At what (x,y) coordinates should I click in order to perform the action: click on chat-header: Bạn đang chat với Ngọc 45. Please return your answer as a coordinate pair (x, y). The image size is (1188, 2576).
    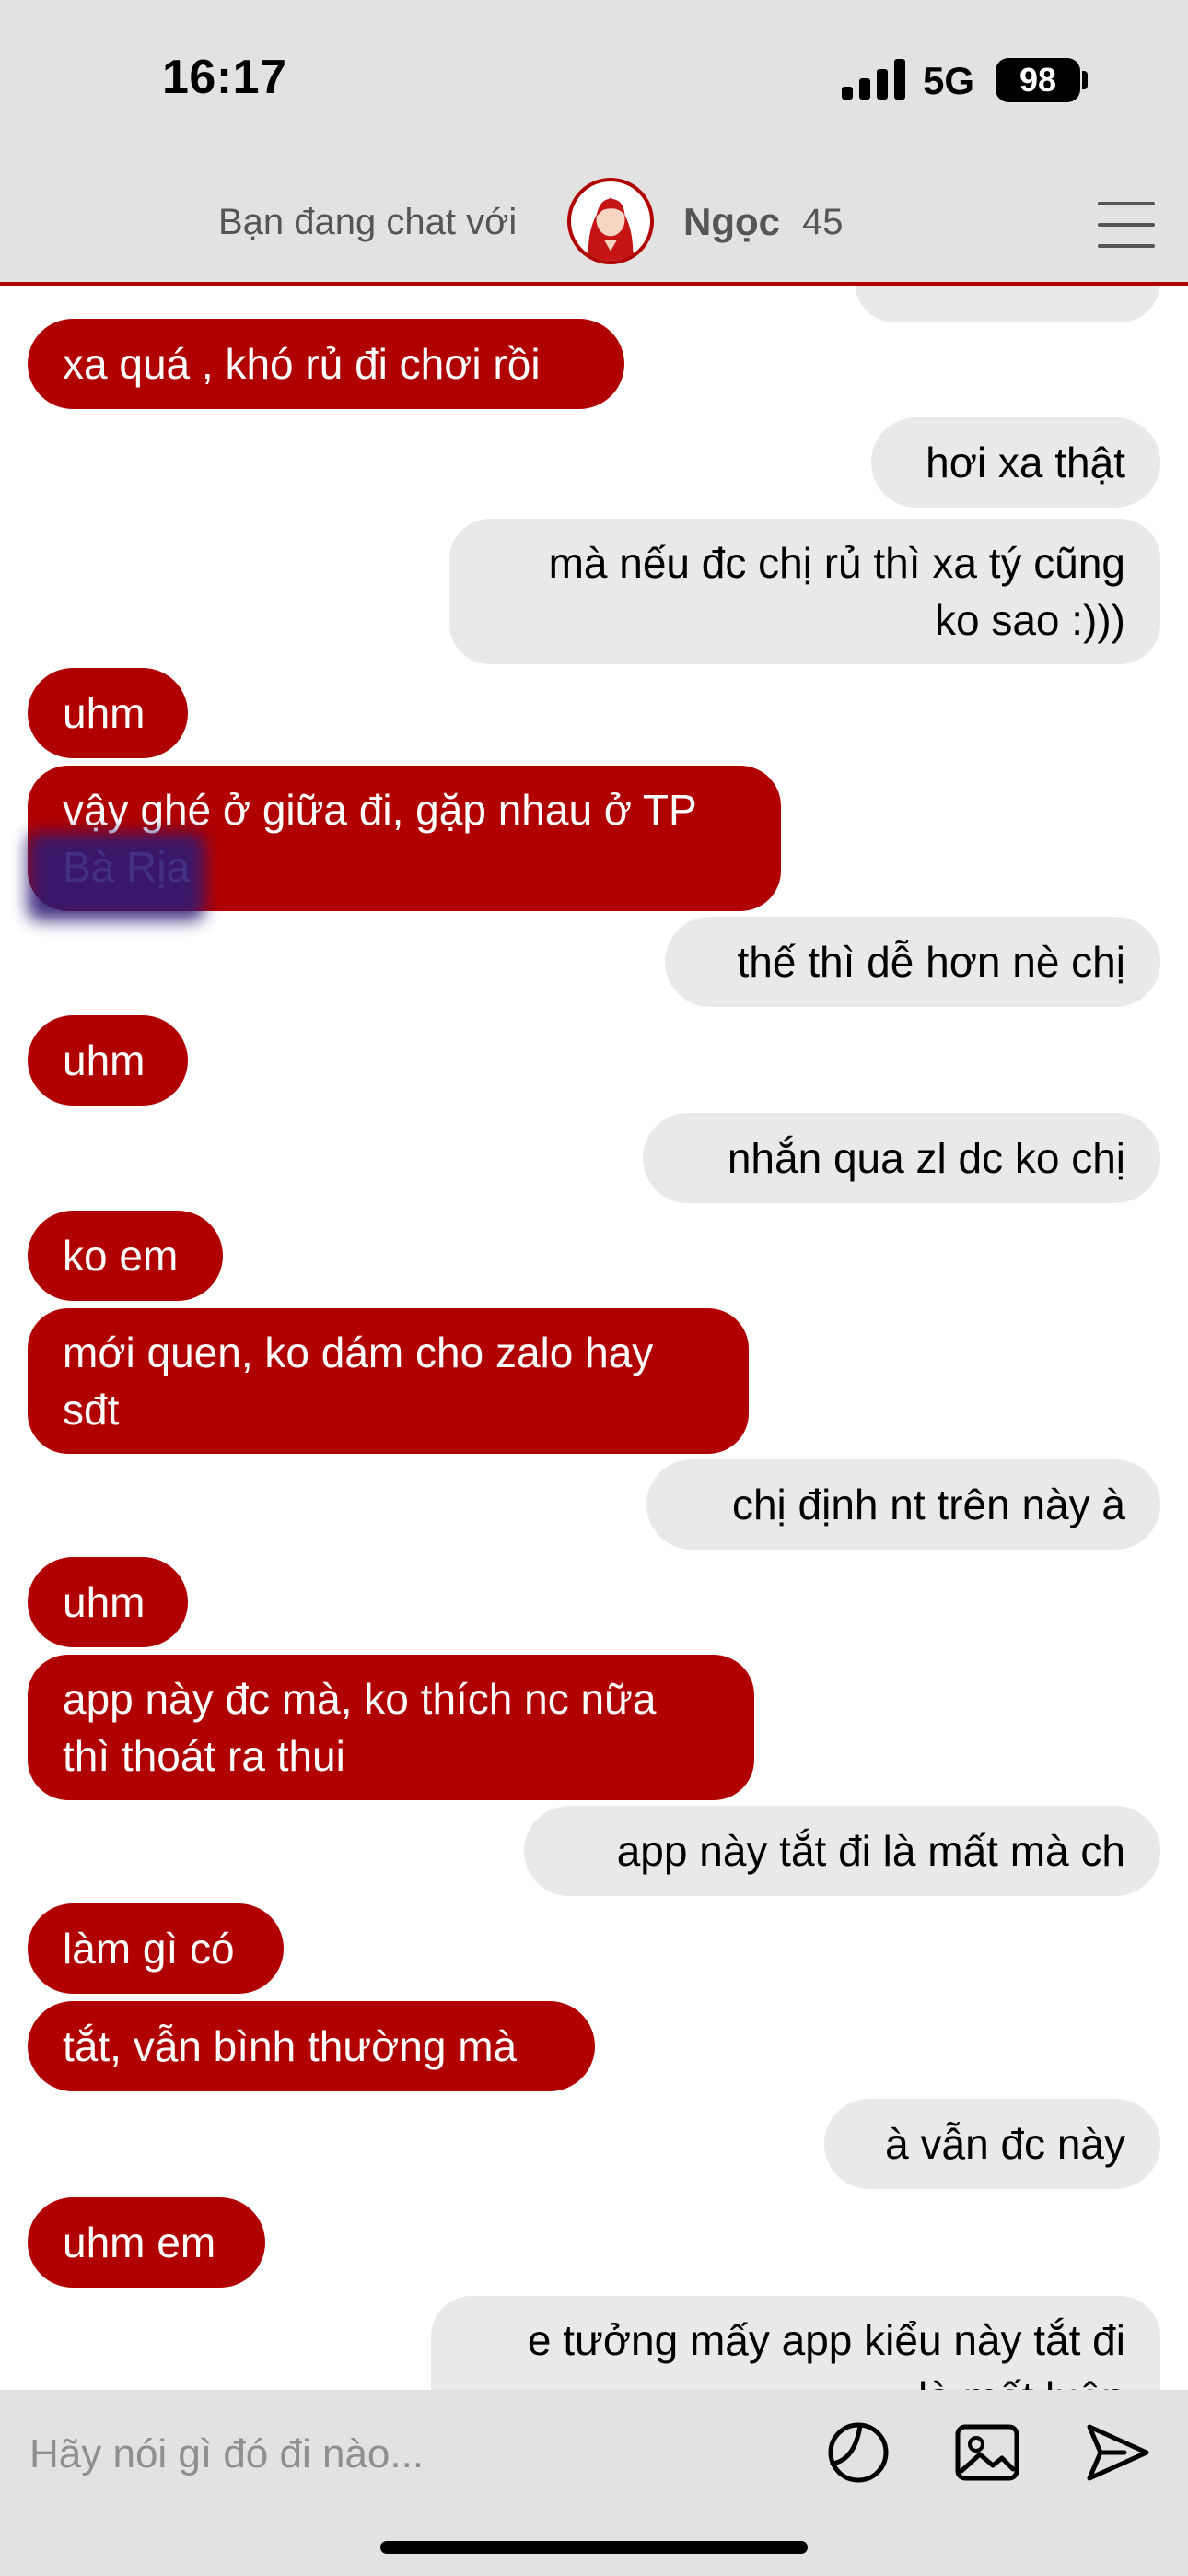
    Looking at the image, I should click on (594, 223).